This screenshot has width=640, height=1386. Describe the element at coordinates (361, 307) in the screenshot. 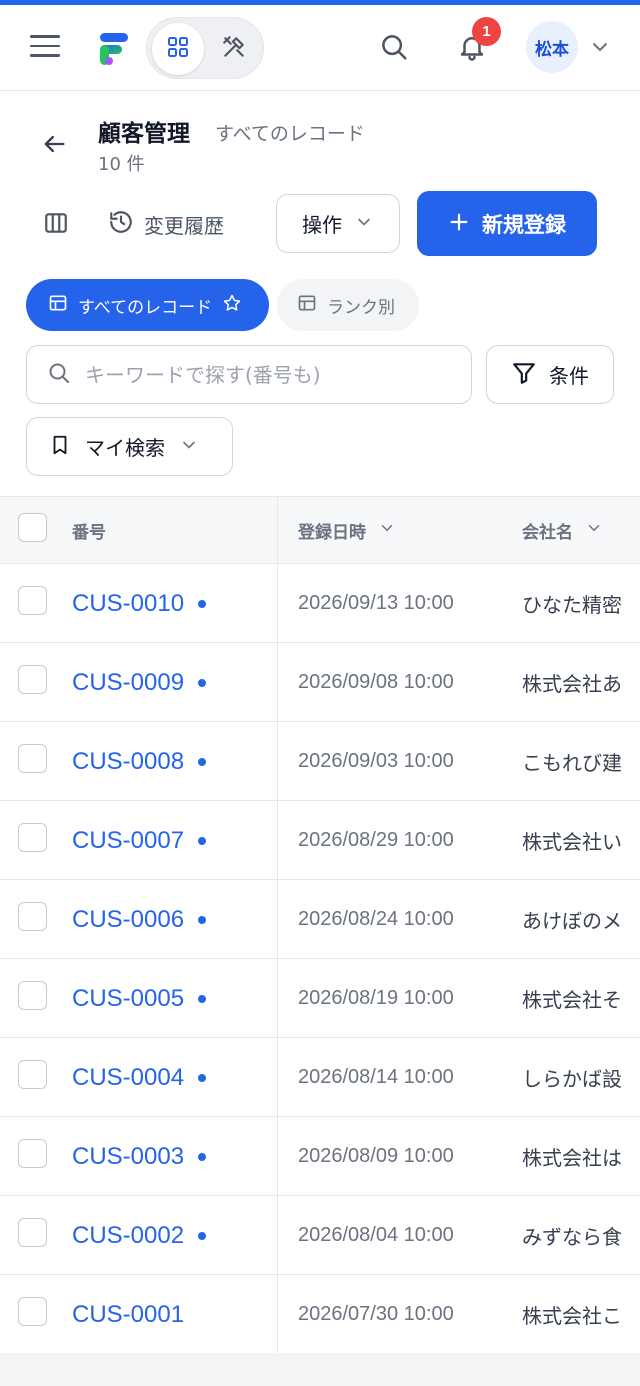

I see `tab-by-rank-label: ランク別` at that location.